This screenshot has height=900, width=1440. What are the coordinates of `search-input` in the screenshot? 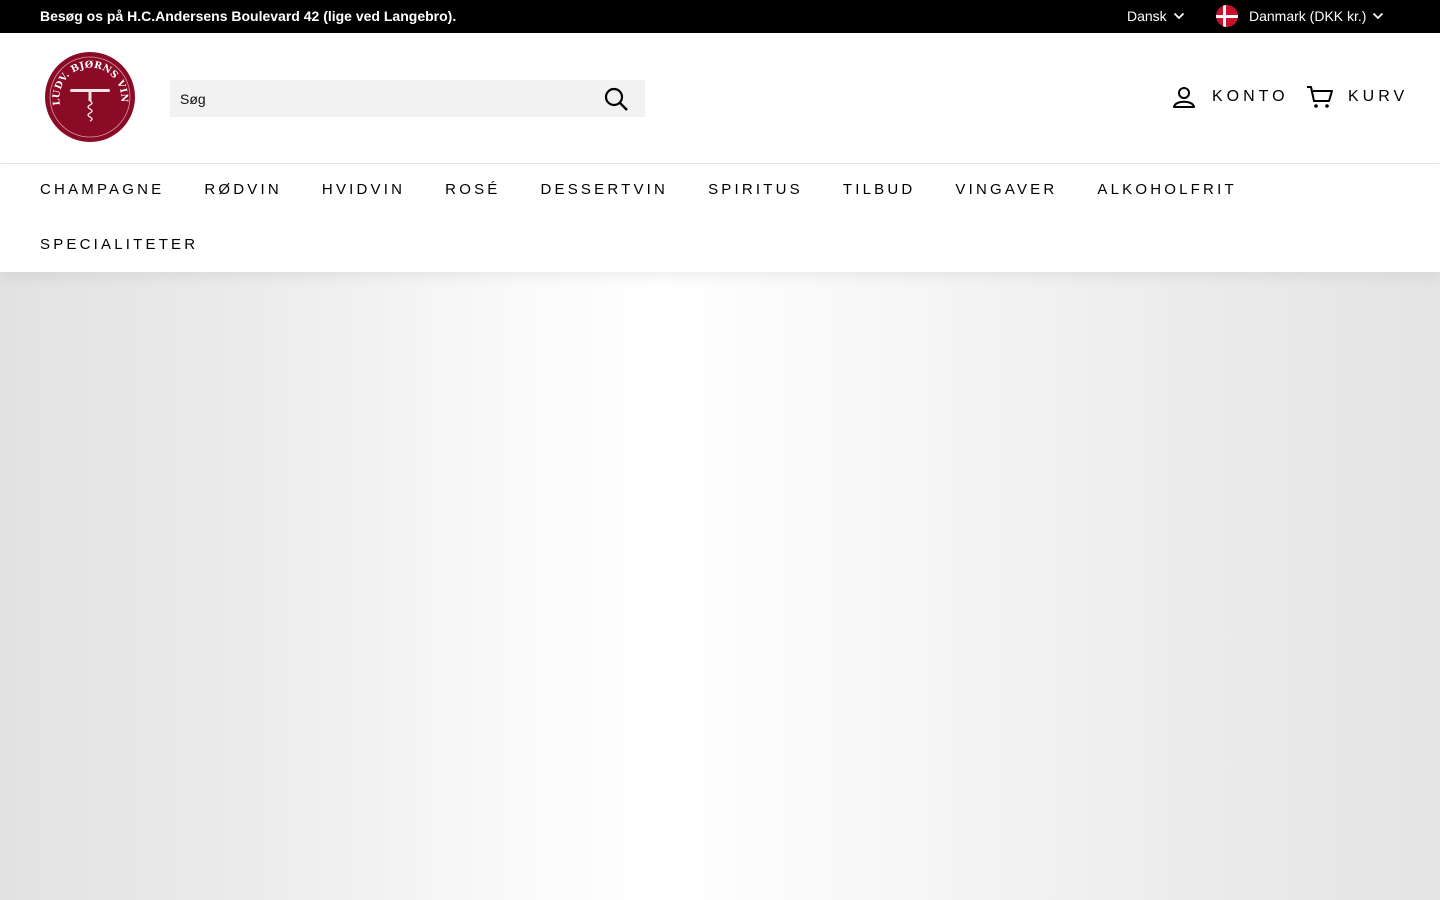 It's located at (380, 98).